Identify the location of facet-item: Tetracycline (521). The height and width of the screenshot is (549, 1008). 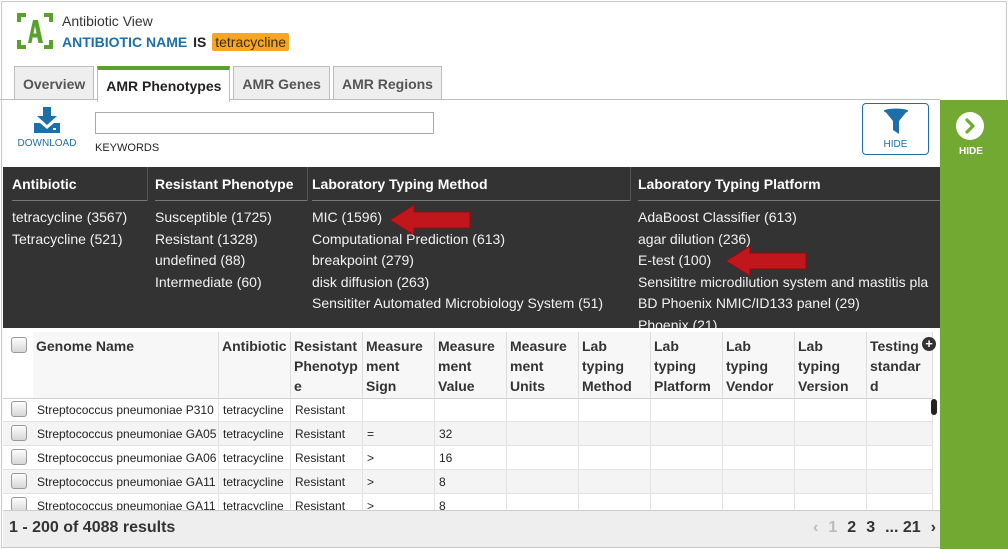
(79, 240).